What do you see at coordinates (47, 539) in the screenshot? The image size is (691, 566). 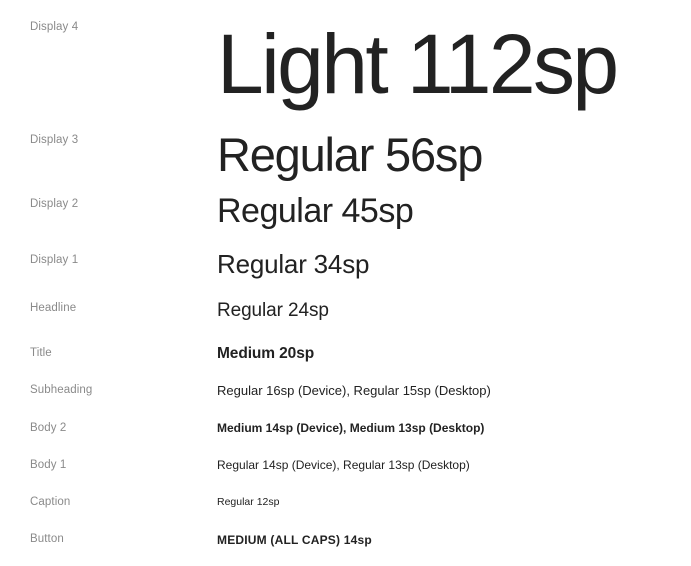 I see `row-label-button: Button` at bounding box center [47, 539].